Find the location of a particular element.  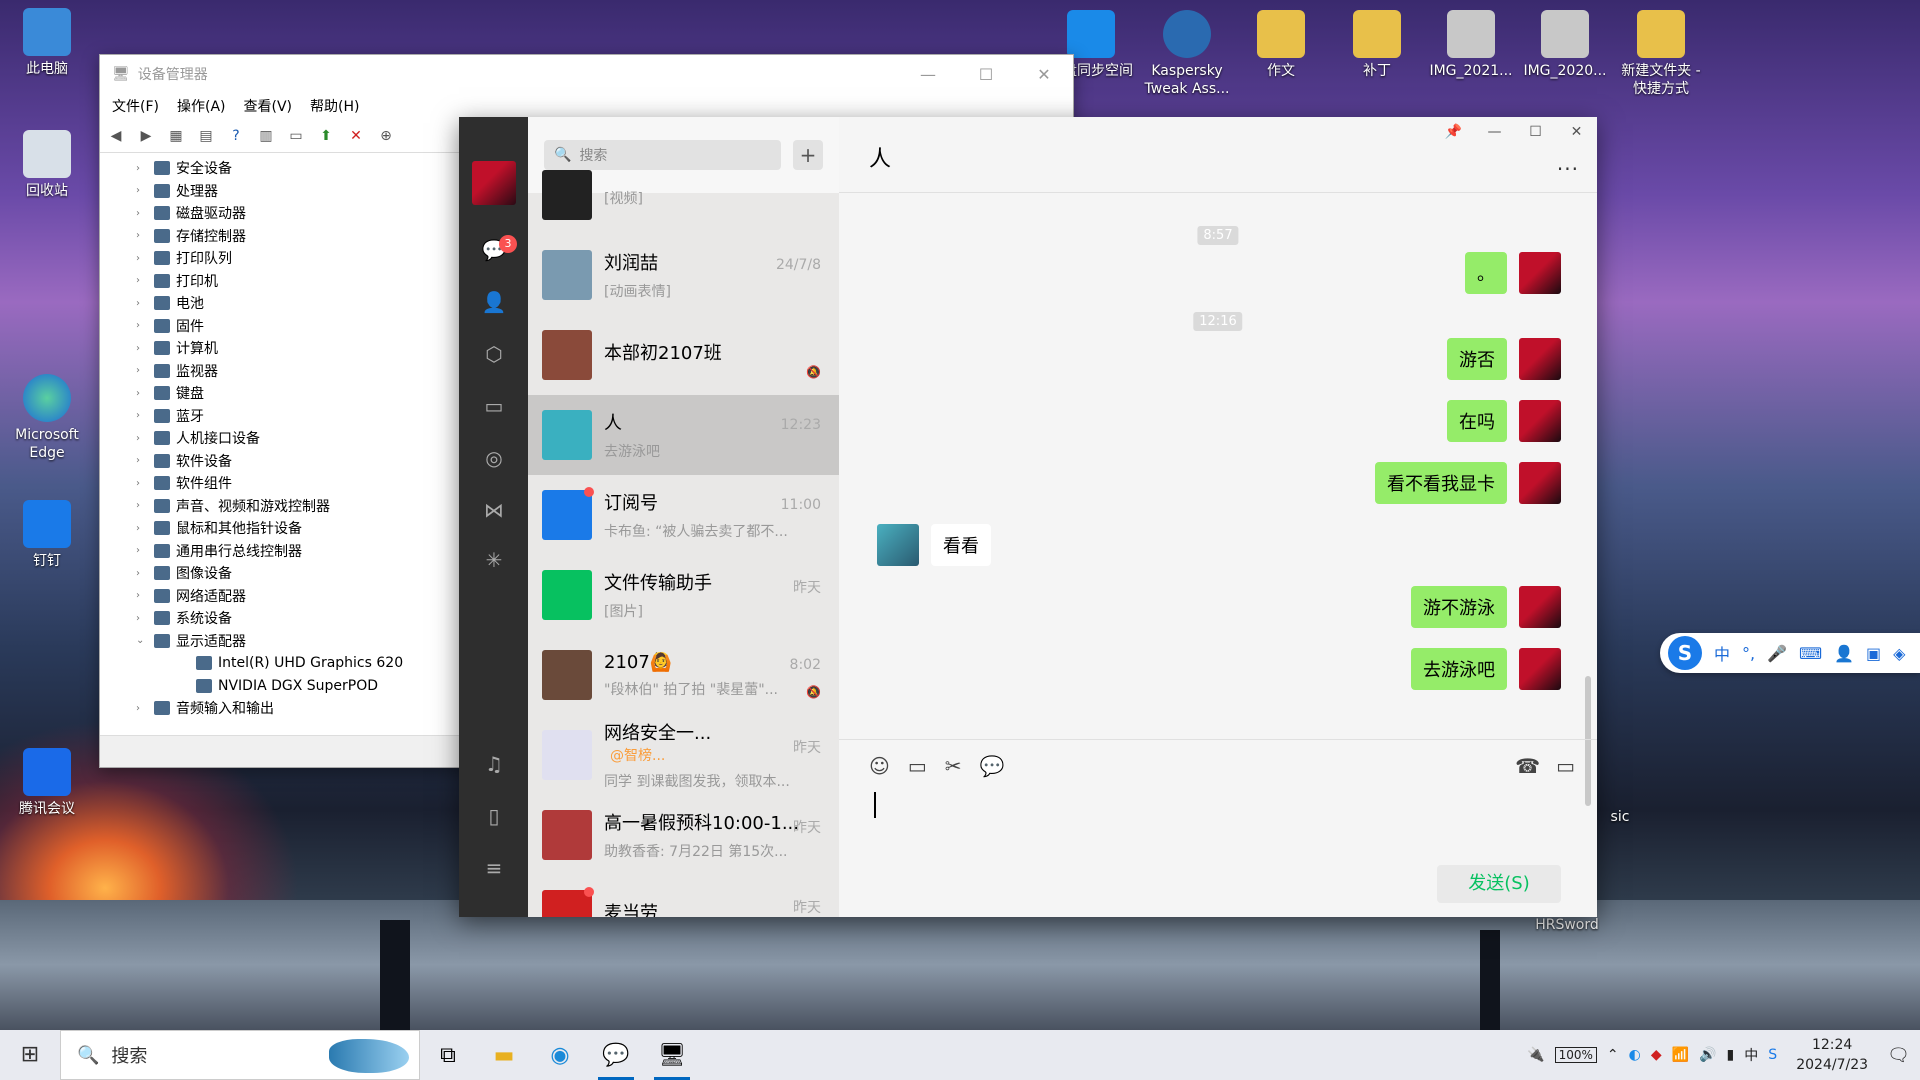

view-icon: ▤ is located at coordinates (206, 136).